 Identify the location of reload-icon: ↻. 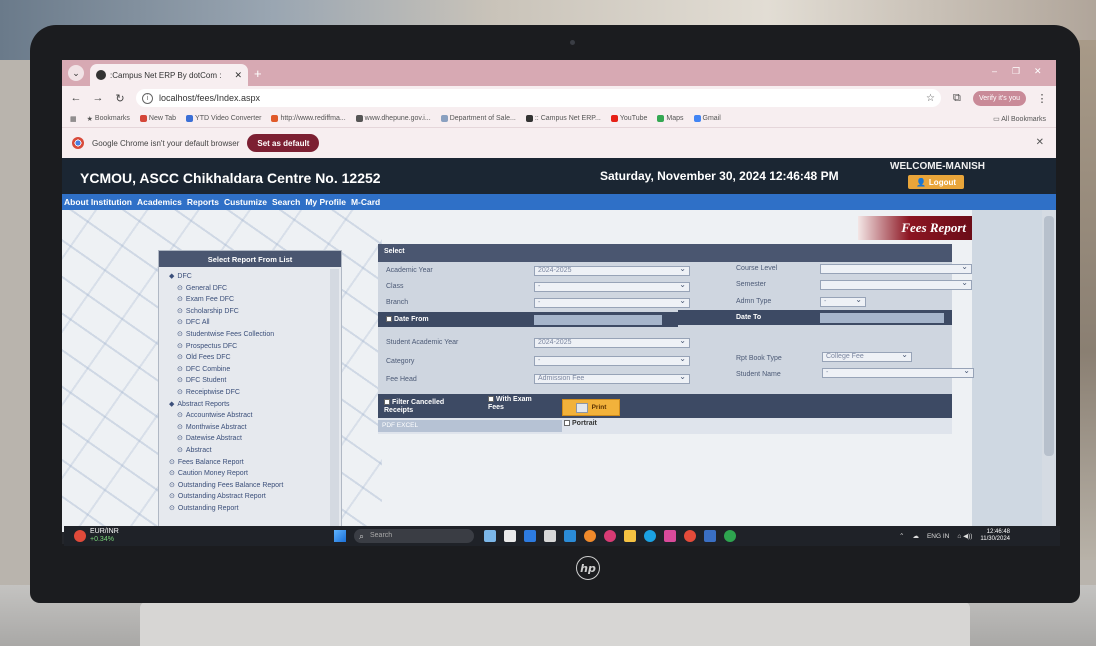
(120, 98).